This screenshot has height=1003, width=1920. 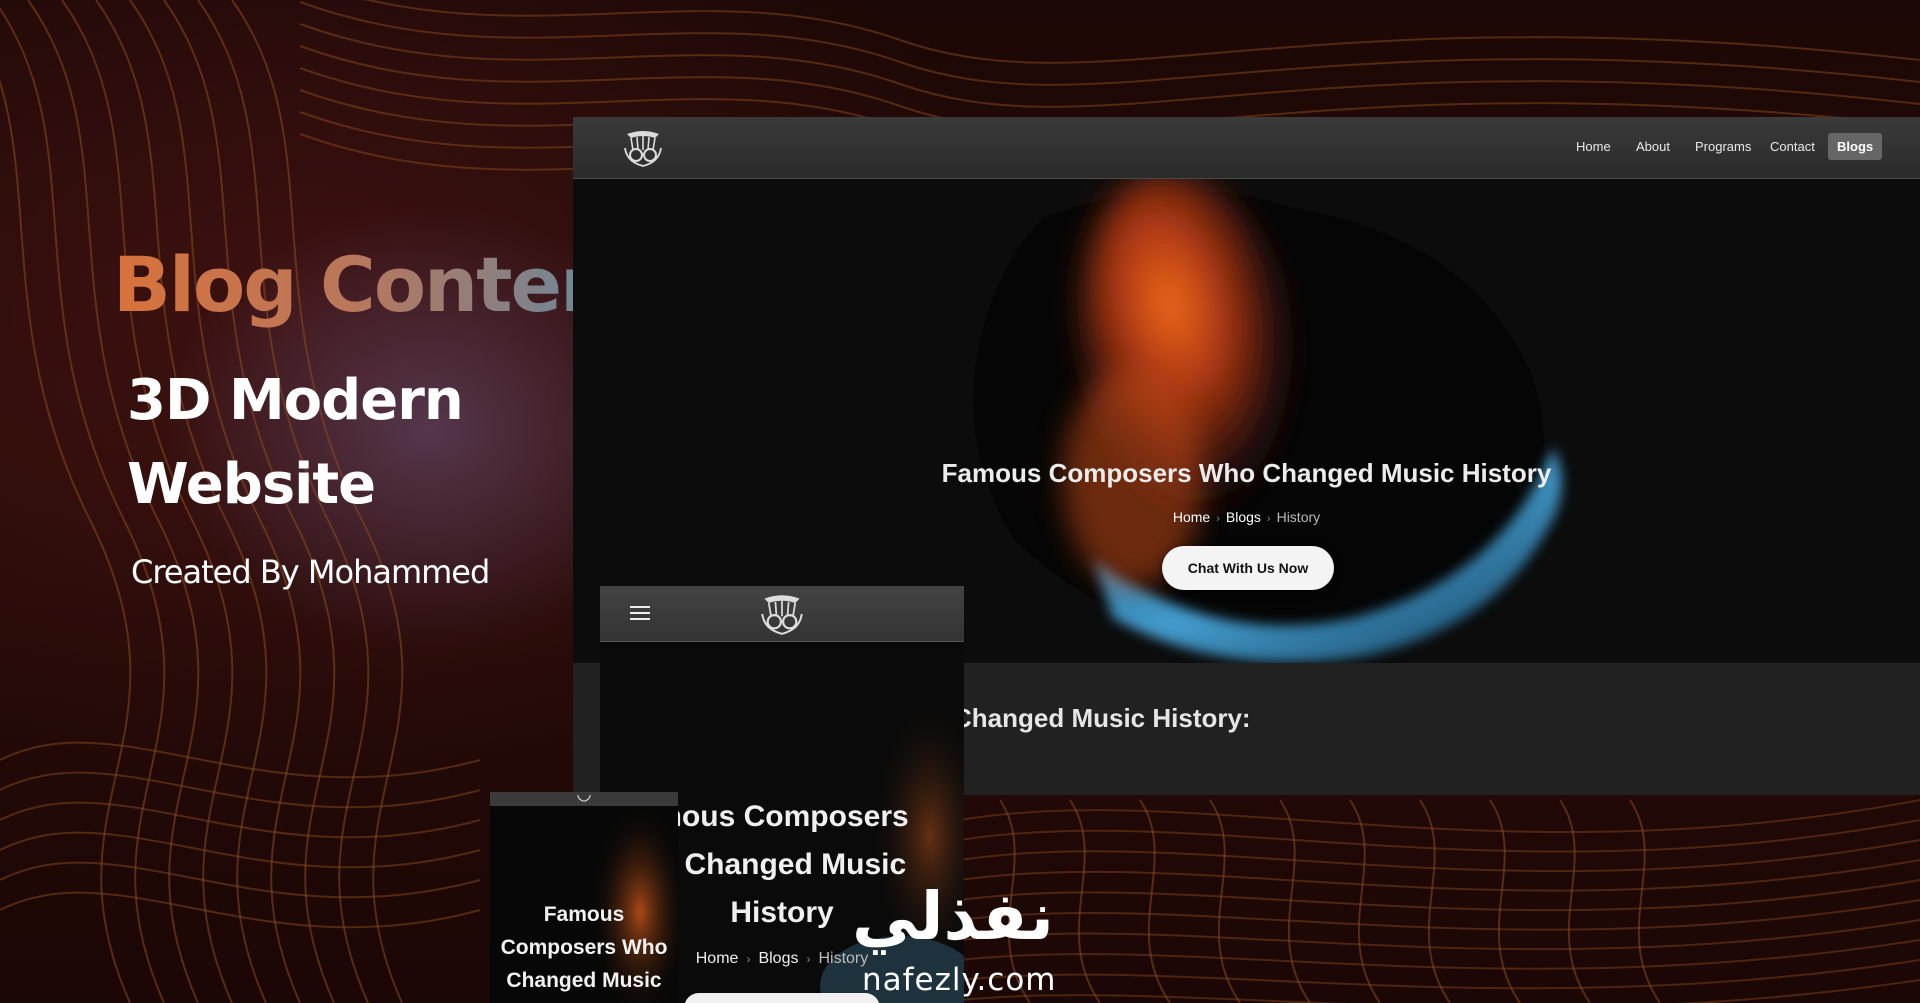 What do you see at coordinates (1102, 718) in the screenshot?
I see `section-heading: Changed Music History:` at bounding box center [1102, 718].